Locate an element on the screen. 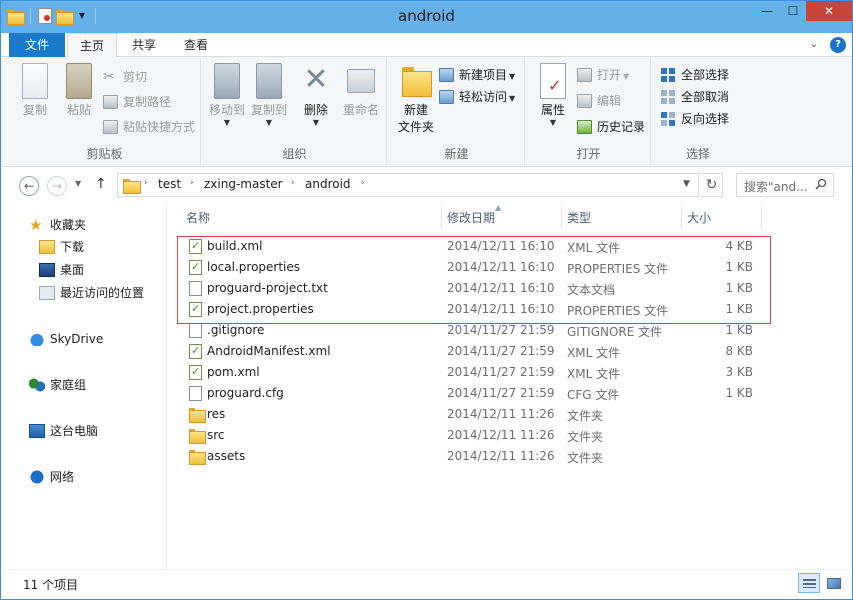  history-button: 历史记录 is located at coordinates (611, 127).